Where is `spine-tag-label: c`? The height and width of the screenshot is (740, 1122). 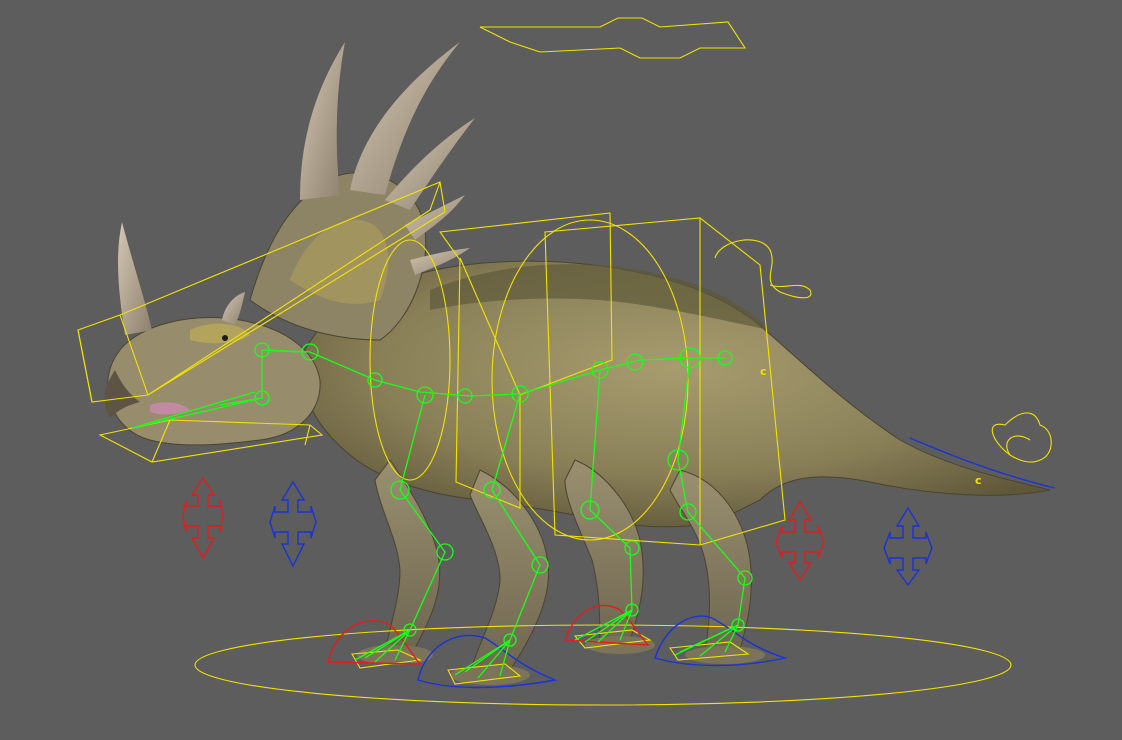
spine-tag-label: c is located at coordinates (763, 371).